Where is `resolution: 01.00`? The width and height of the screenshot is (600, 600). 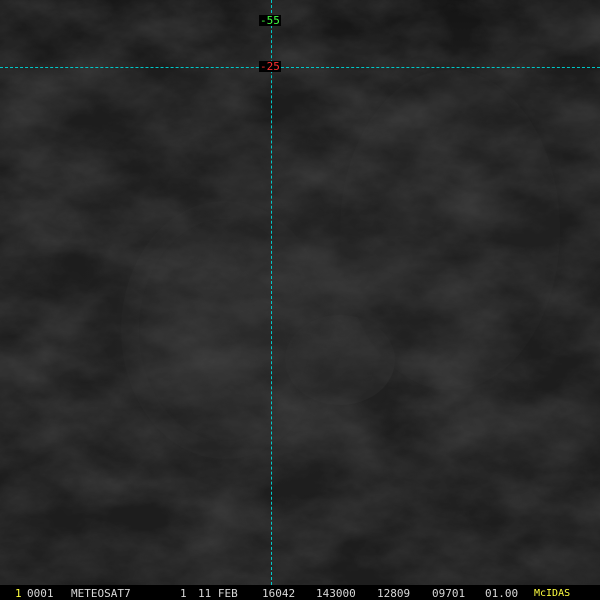 resolution: 01.00 is located at coordinates (502, 593).